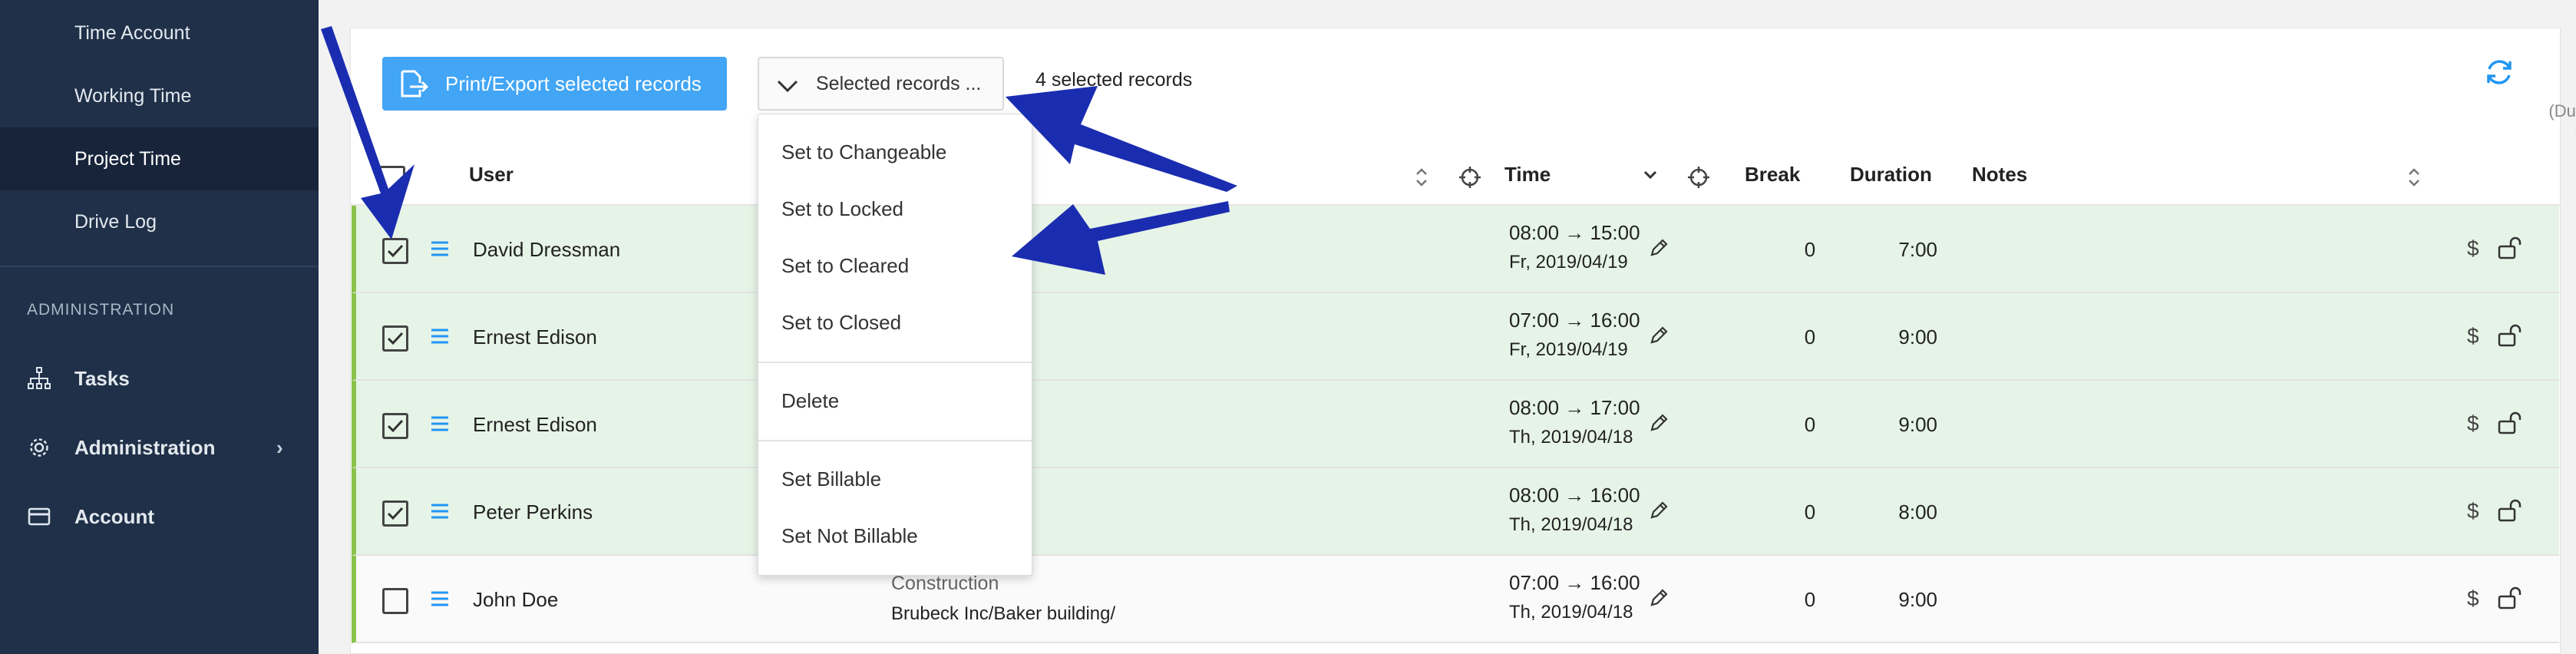  Describe the element at coordinates (102, 378) in the screenshot. I see `sidebar-item-label: Tasks` at that location.